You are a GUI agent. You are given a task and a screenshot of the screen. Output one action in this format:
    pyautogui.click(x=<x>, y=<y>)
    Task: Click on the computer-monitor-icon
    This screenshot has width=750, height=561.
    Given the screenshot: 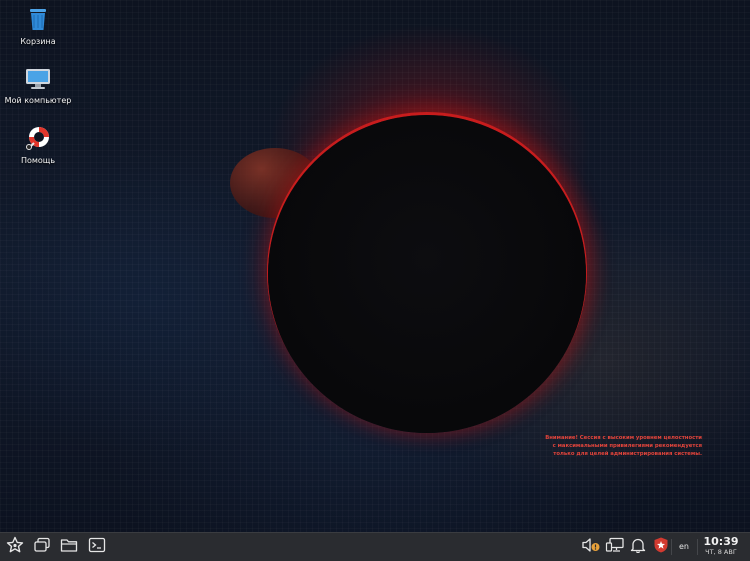 What is the action you would take?
    pyautogui.click(x=38, y=80)
    